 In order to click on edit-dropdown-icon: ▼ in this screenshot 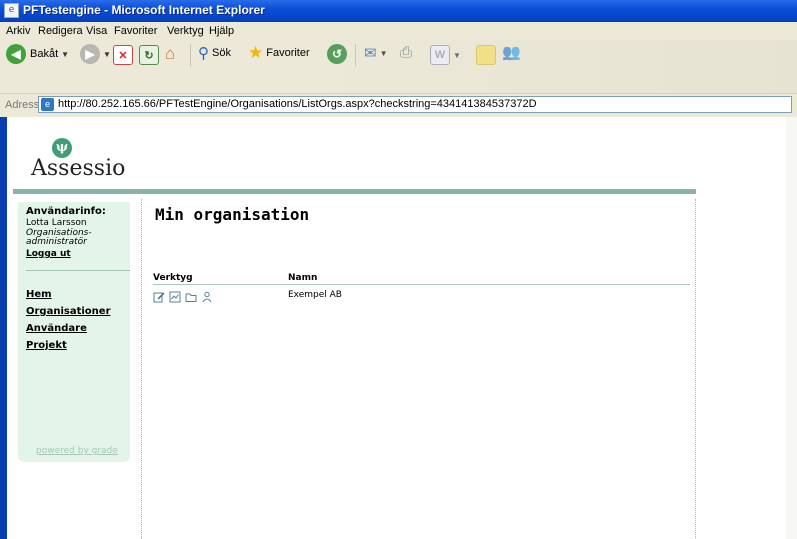, I will do `click(457, 55)`.